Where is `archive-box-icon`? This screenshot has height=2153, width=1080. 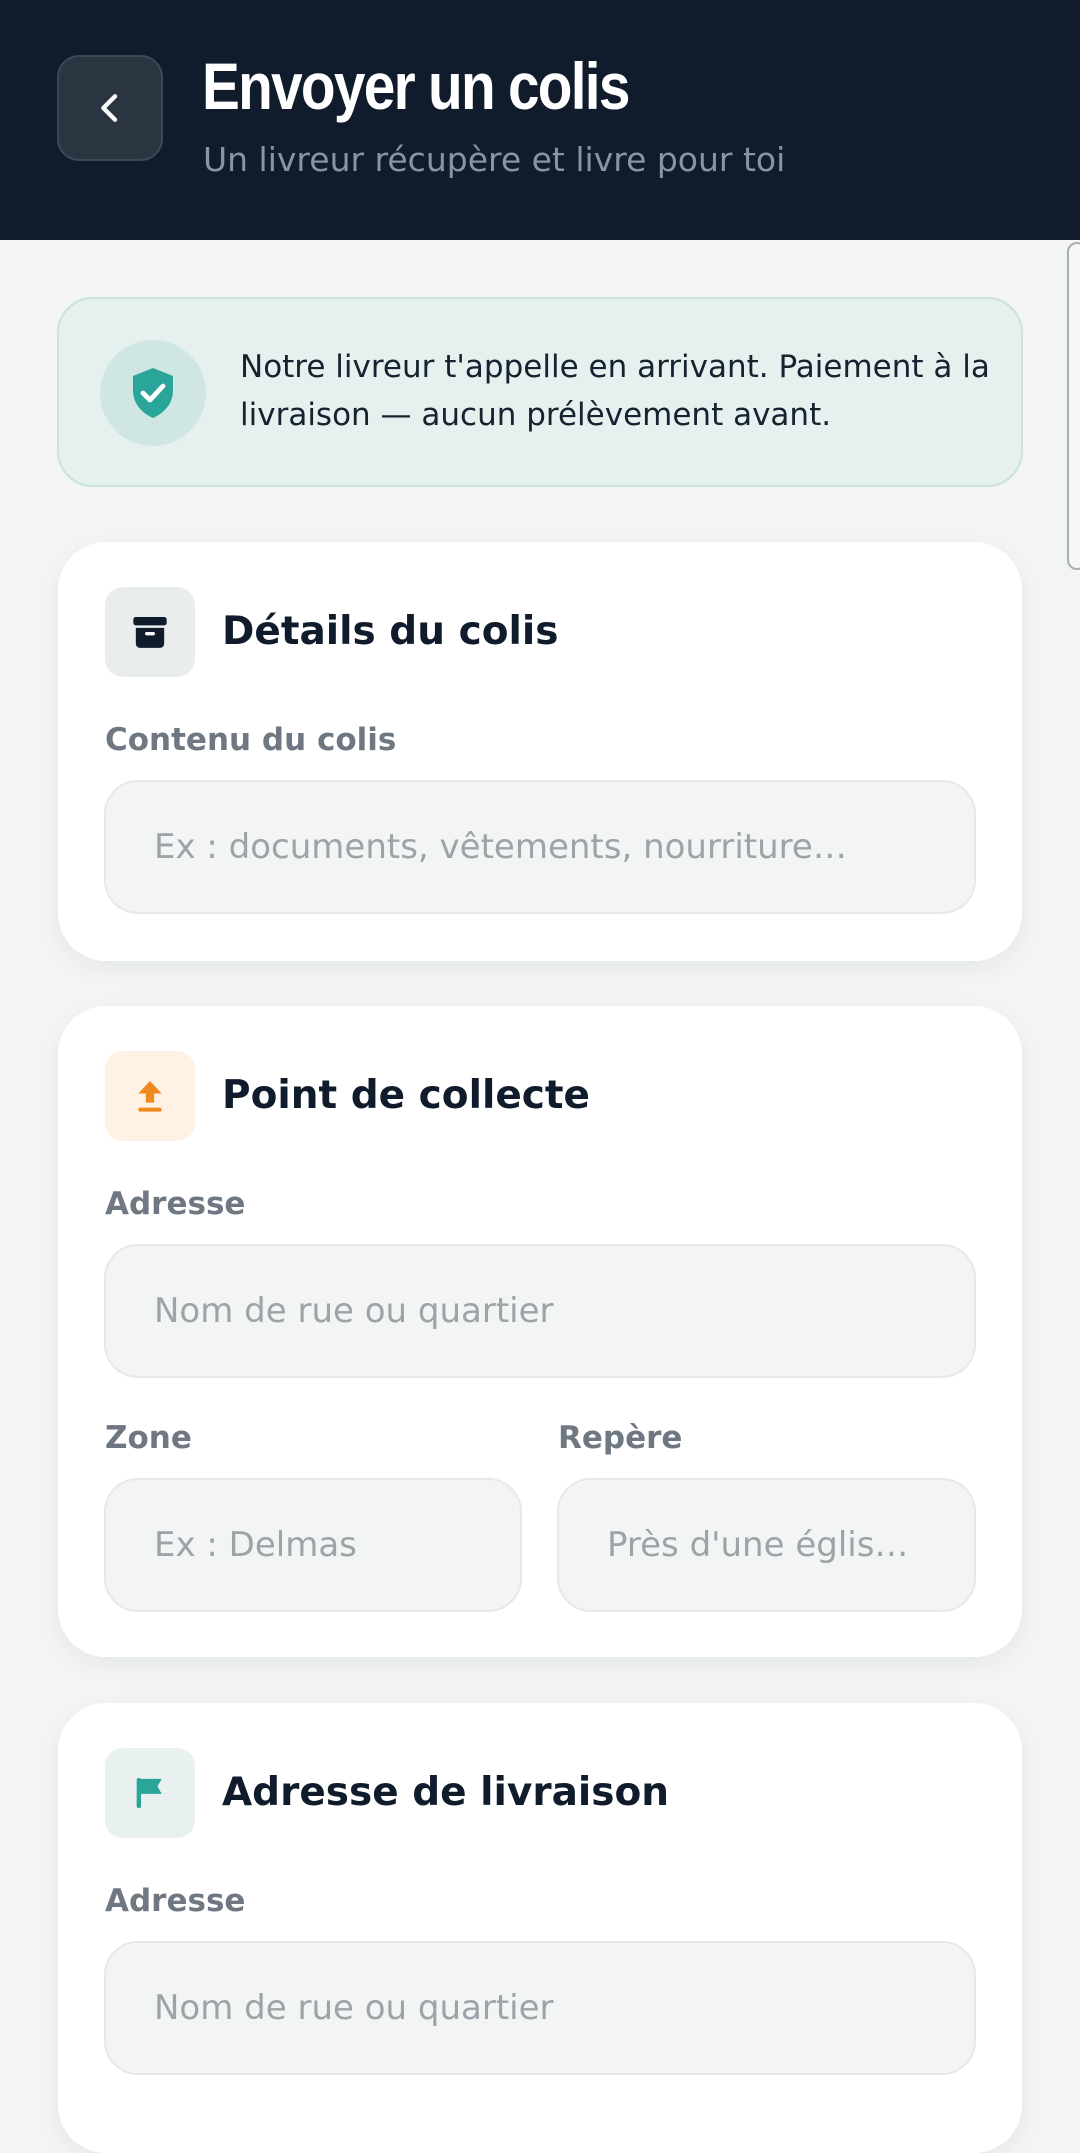
archive-box-icon is located at coordinates (150, 632).